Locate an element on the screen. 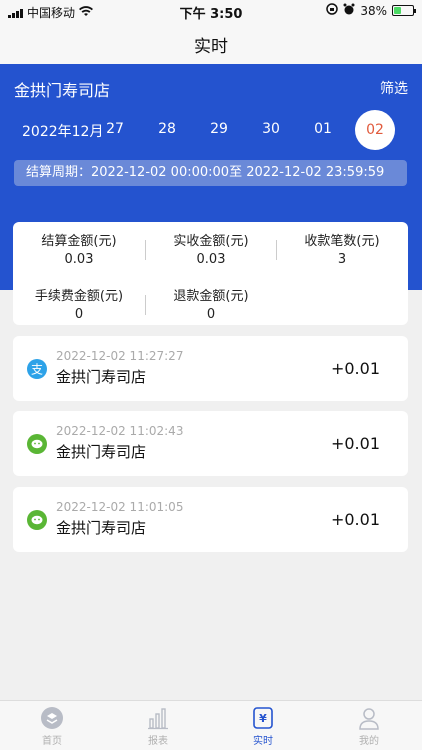  status-bar: 中国移动 下午 3:50 38% is located at coordinates (211, 11).